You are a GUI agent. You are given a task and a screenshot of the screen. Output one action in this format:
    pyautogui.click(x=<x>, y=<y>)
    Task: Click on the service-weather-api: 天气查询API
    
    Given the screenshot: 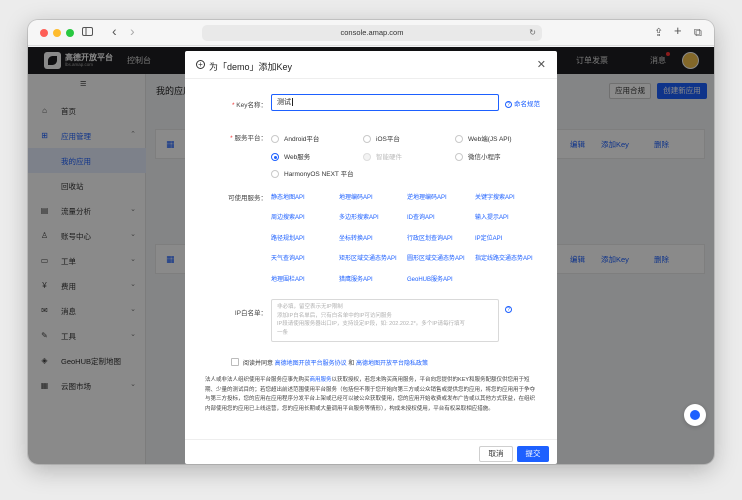 What is the action you would take?
    pyautogui.click(x=288, y=257)
    